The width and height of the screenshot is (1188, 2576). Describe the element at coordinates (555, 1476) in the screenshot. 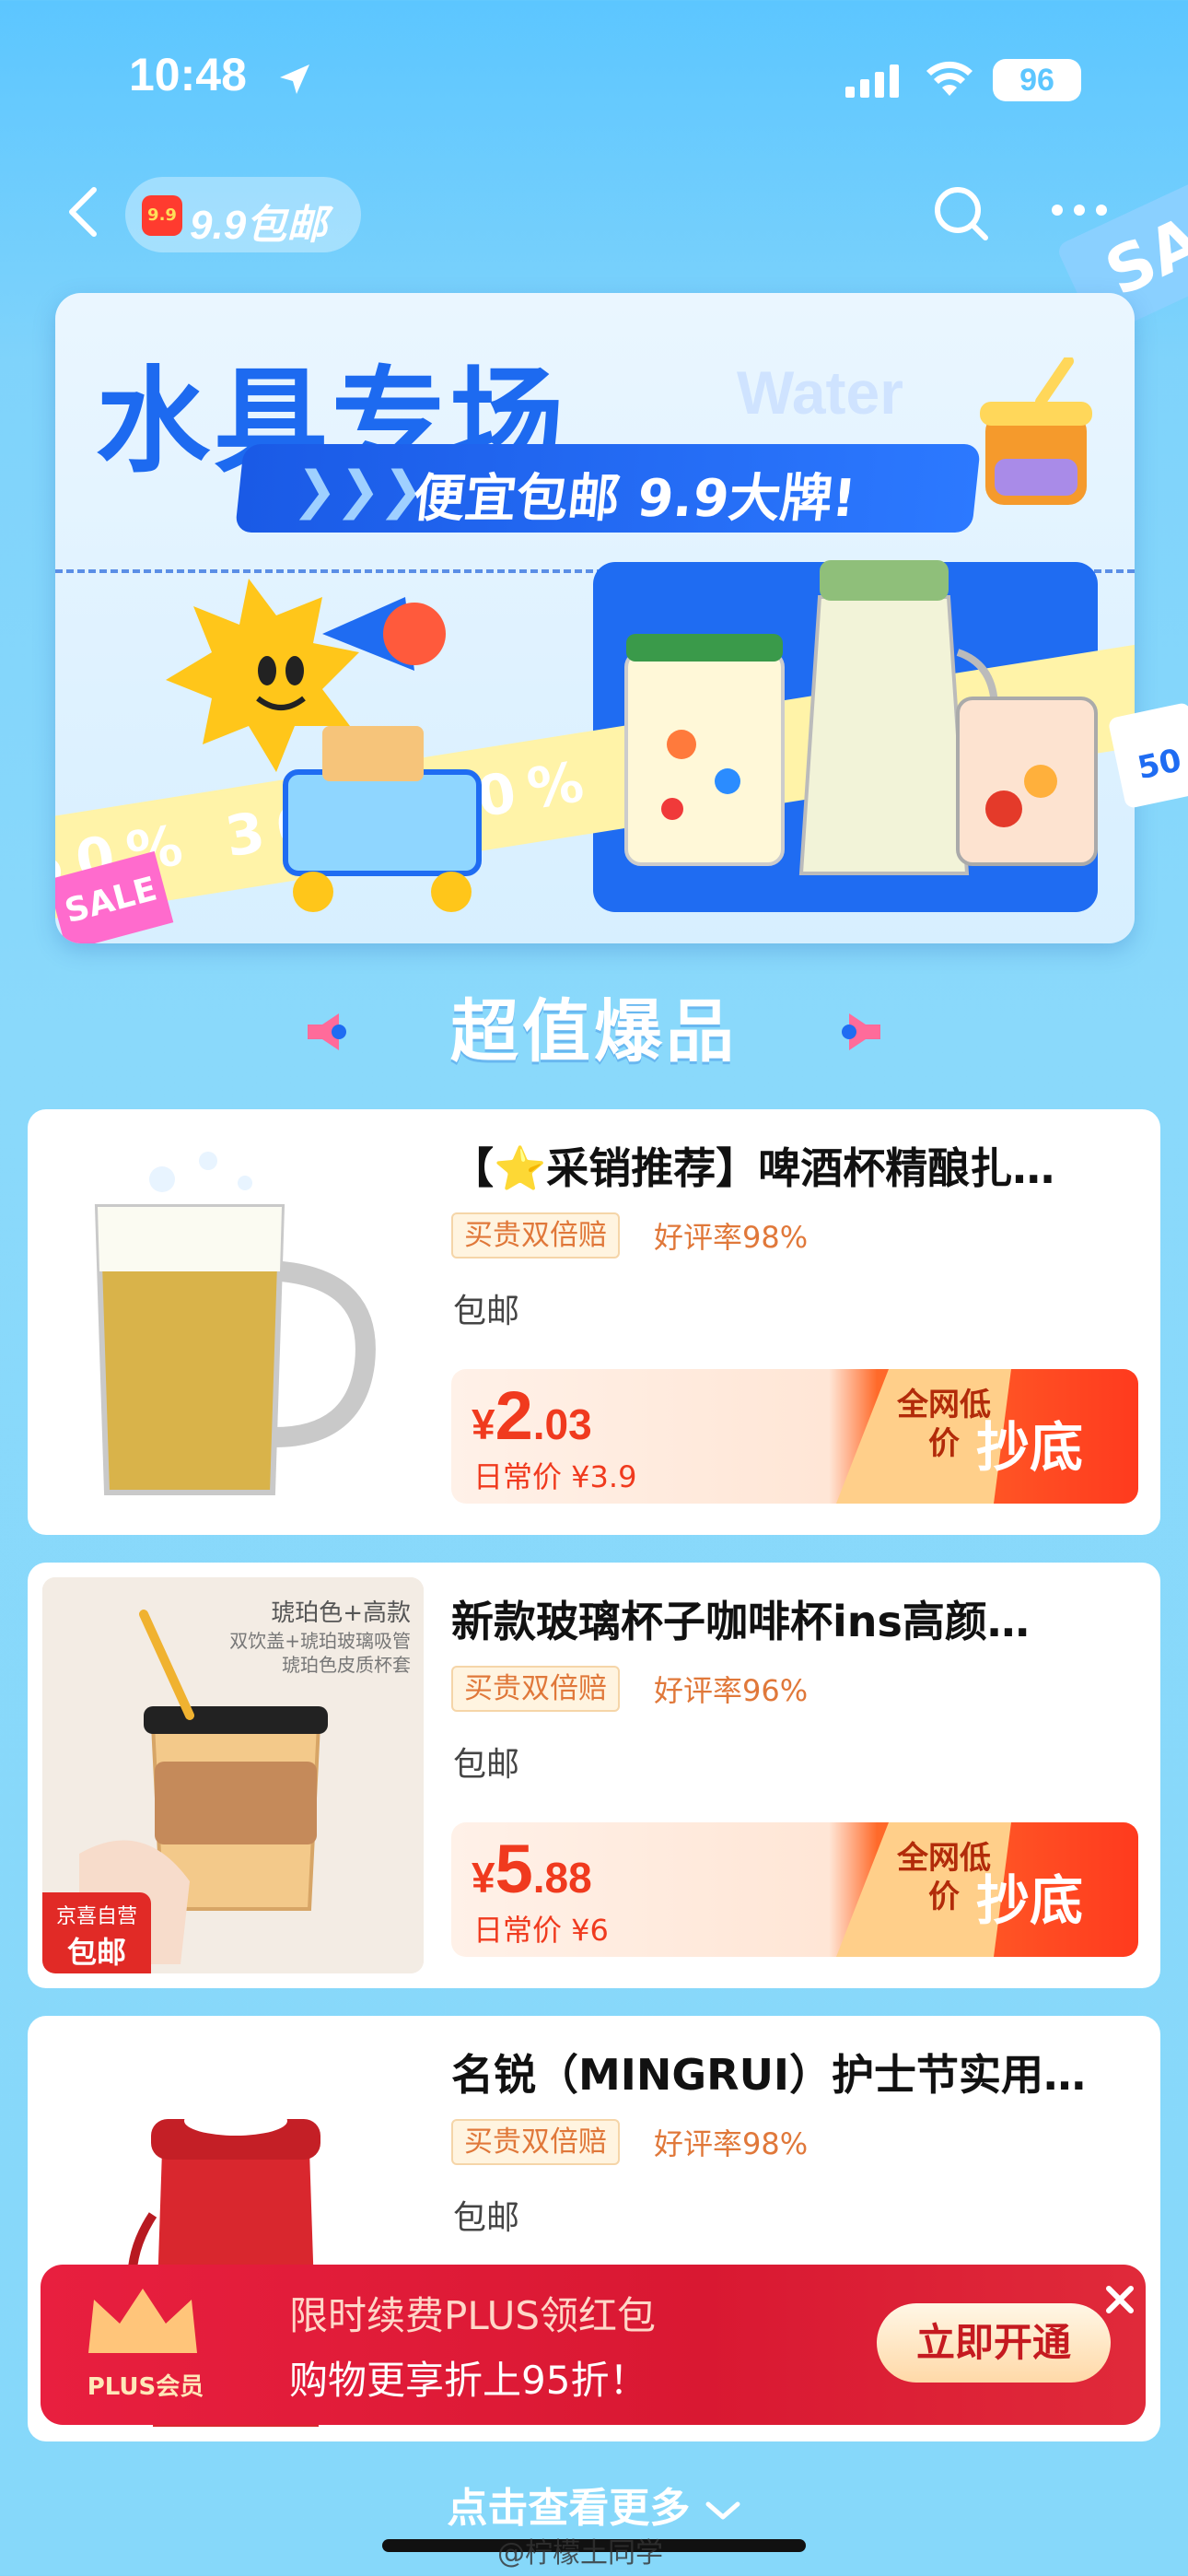

I see `regular-price: 日常价 ¥3.9` at that location.